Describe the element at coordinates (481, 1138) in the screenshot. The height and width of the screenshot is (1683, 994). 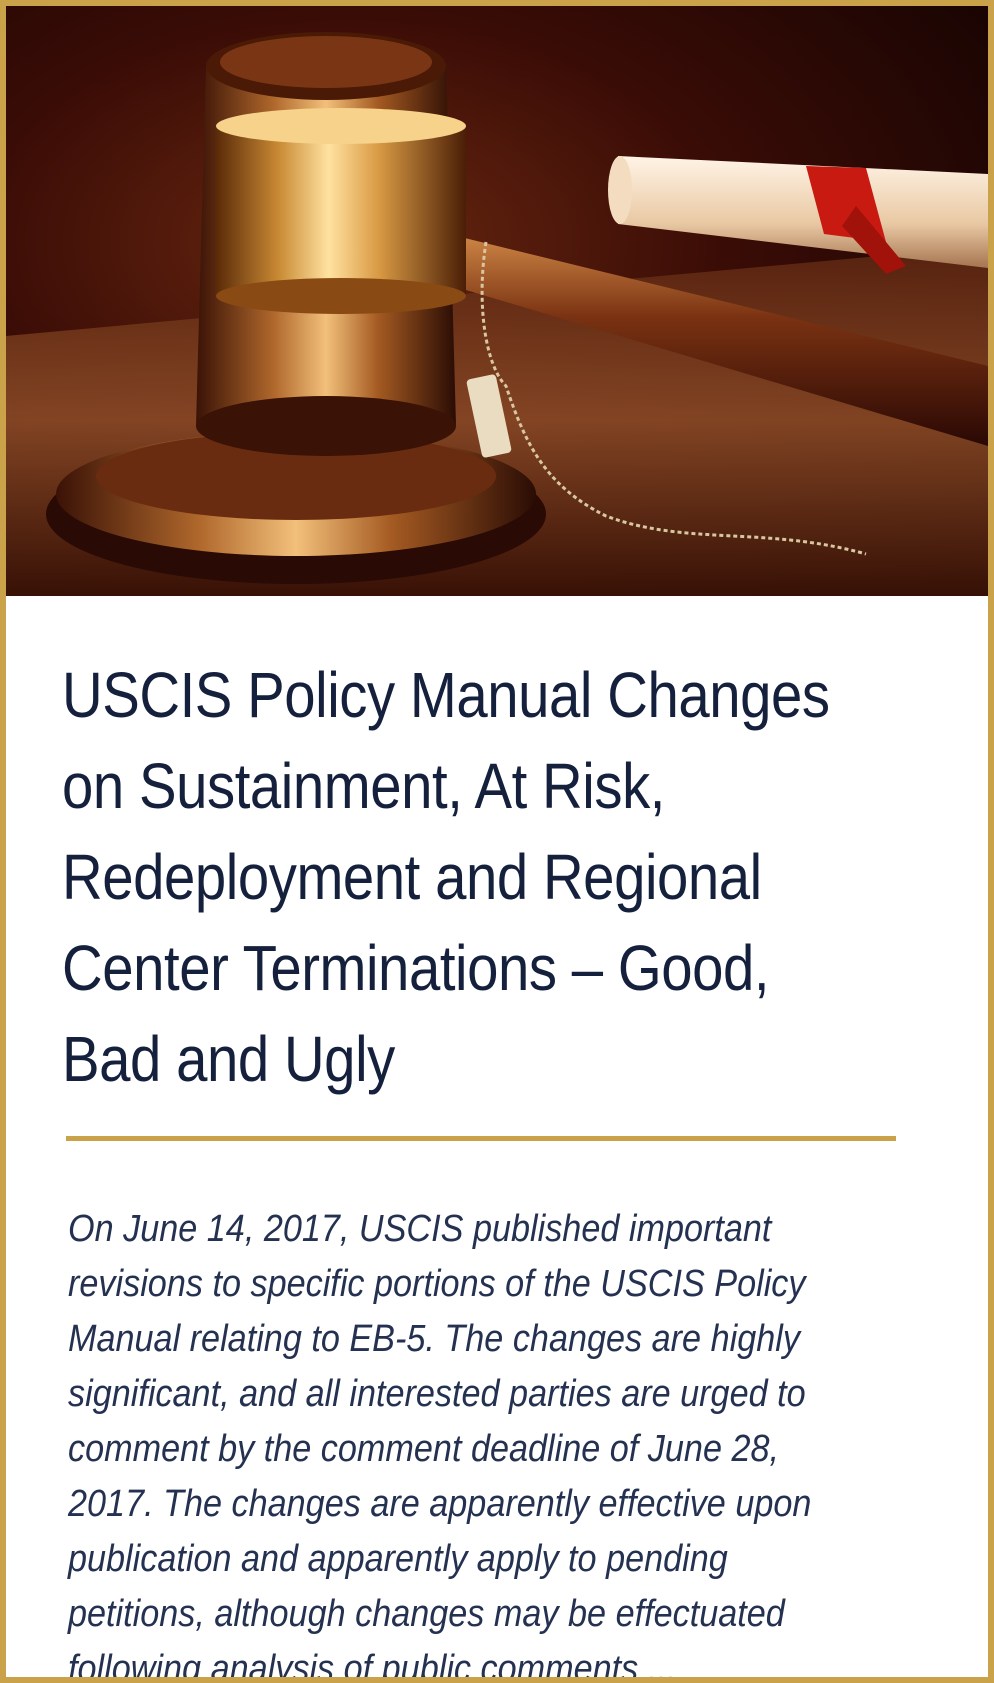
I see `title-divider` at that location.